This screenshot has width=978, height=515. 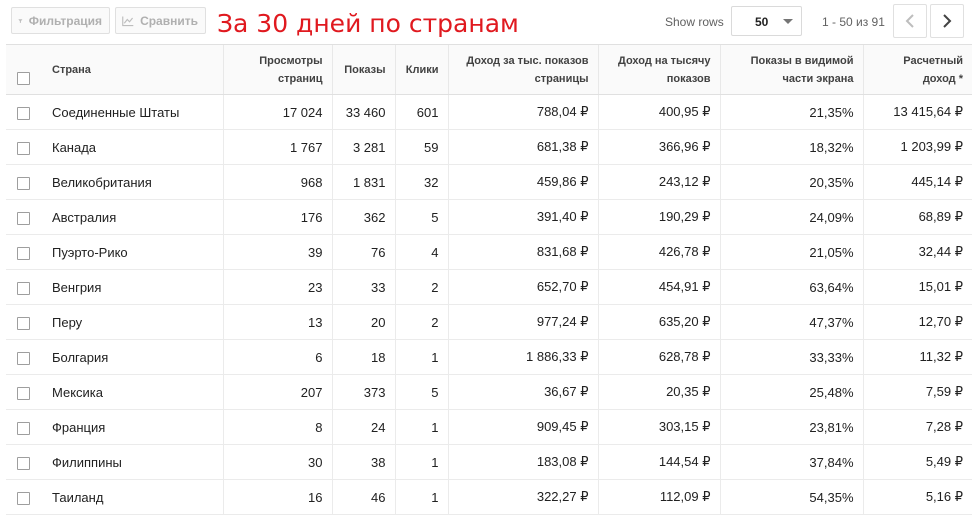 I want to click on cell-pageviews: 16, so click(x=277, y=497).